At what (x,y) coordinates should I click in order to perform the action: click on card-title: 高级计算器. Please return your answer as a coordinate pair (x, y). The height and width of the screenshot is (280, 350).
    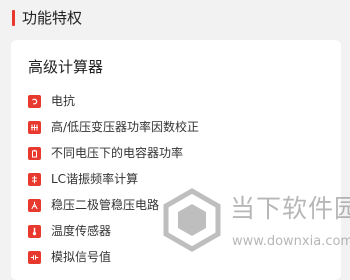
    Looking at the image, I should click on (66, 67).